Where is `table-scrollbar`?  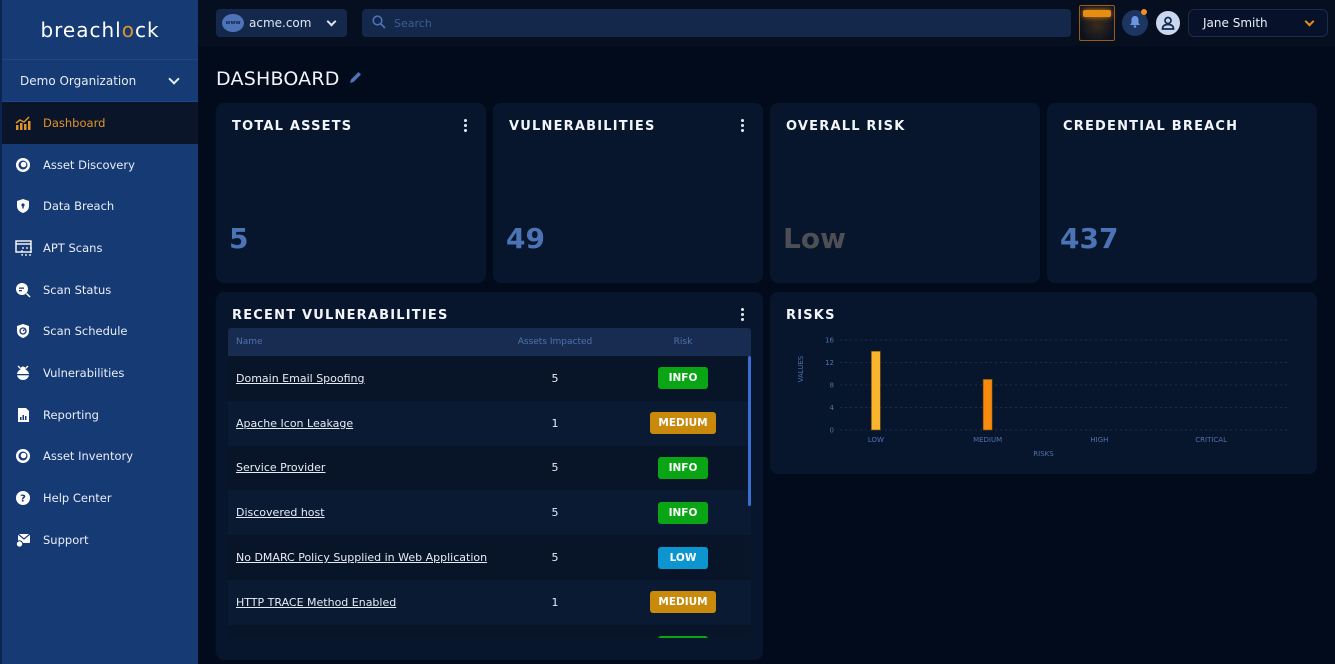
table-scrollbar is located at coordinates (749, 431).